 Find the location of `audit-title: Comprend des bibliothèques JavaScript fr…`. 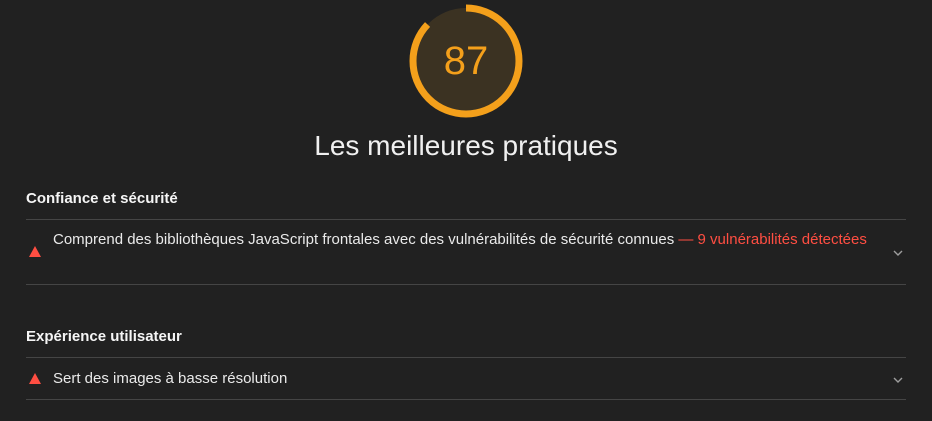

audit-title: Comprend des bibliothèques JavaScript fr… is located at coordinates (364, 239).